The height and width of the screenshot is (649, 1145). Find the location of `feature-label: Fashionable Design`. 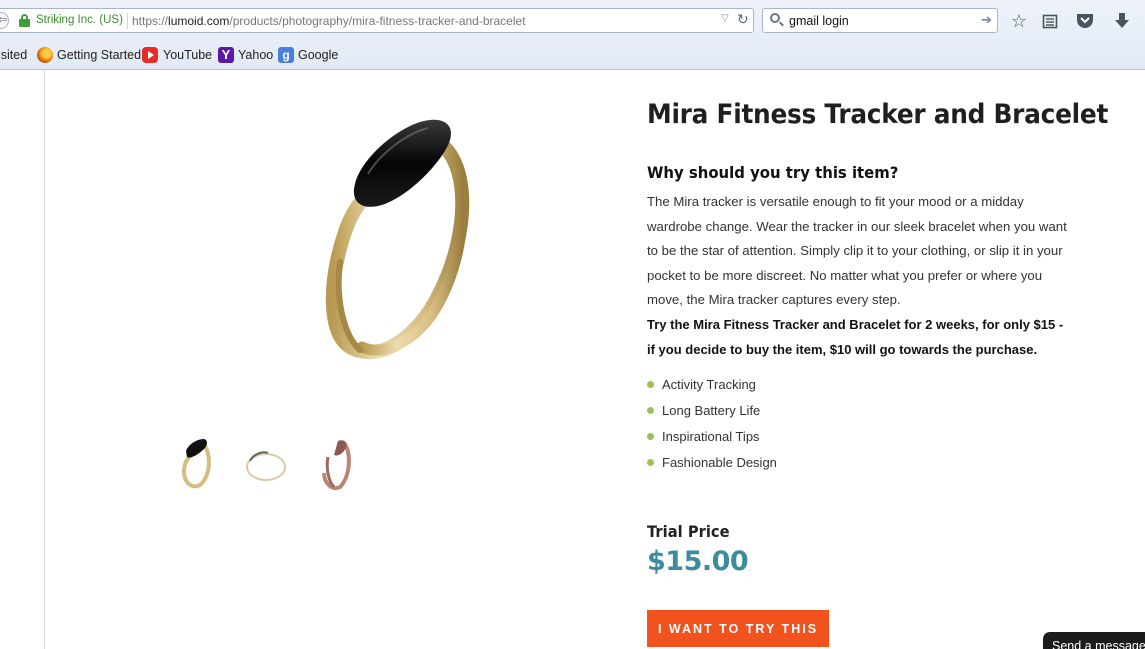

feature-label: Fashionable Design is located at coordinates (719, 462).